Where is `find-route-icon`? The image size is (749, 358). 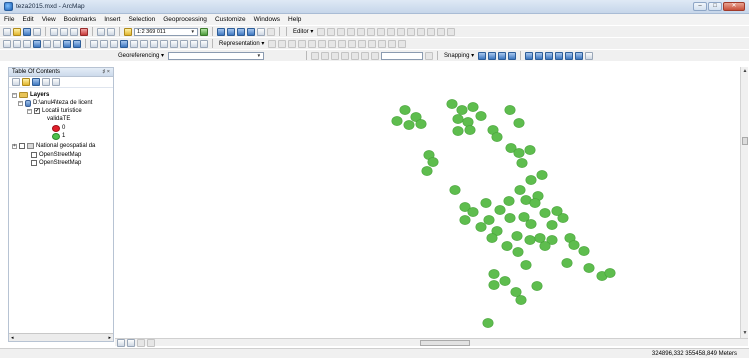 find-route-icon is located at coordinates (174, 43).